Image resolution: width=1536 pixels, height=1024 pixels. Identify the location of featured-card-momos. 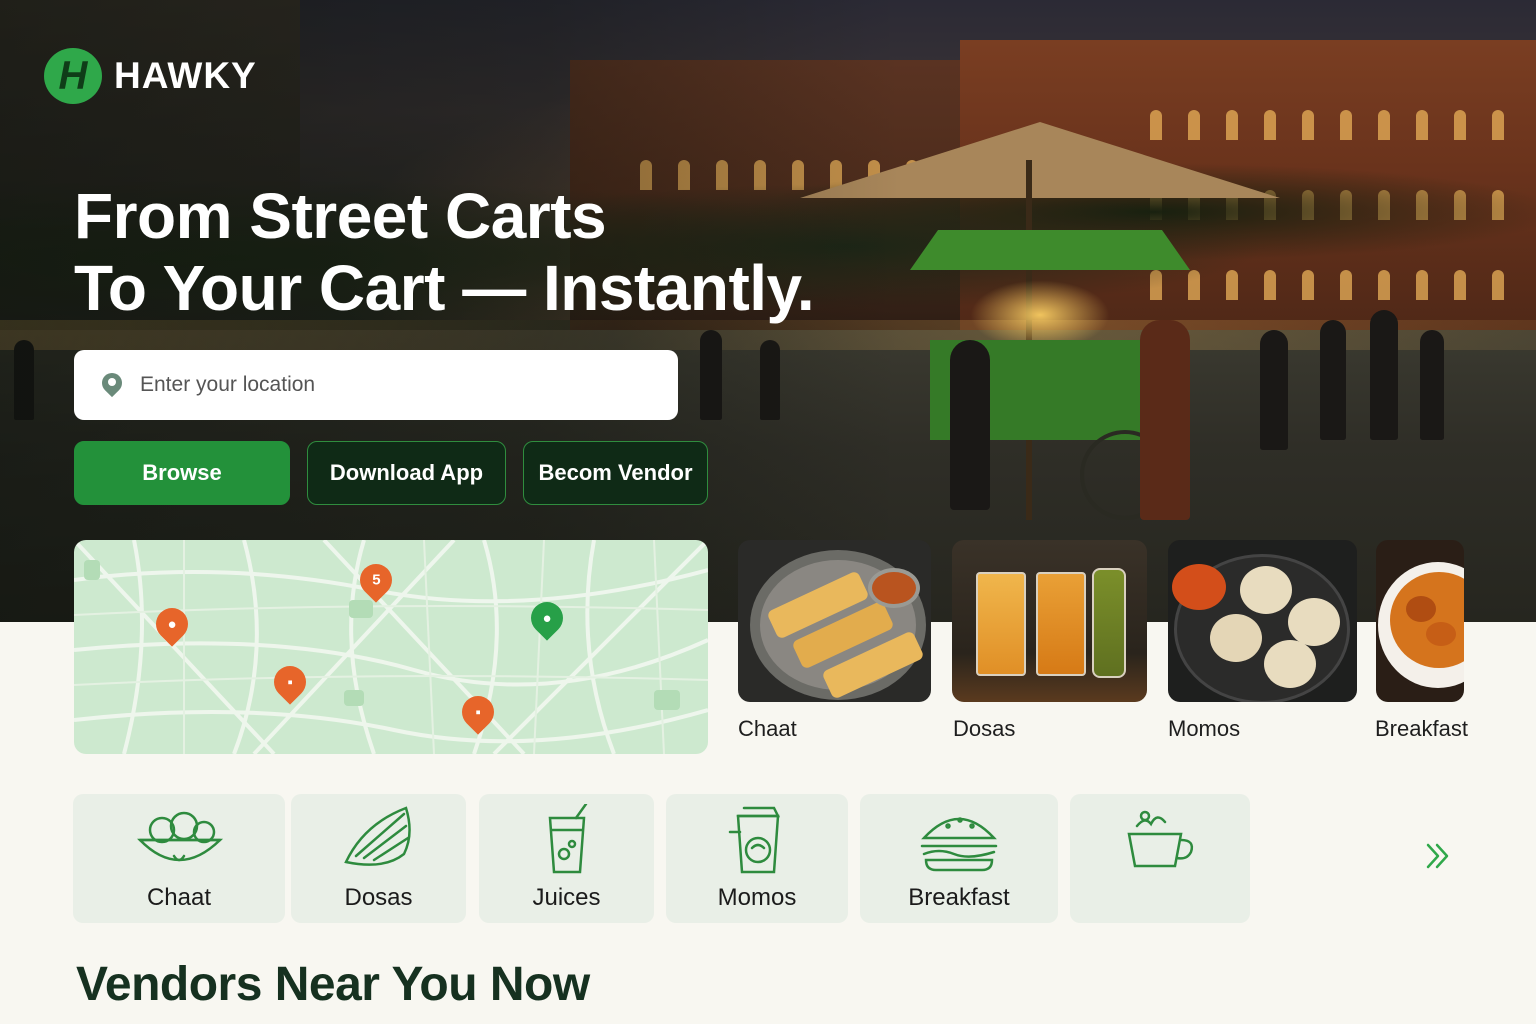
(1262, 621).